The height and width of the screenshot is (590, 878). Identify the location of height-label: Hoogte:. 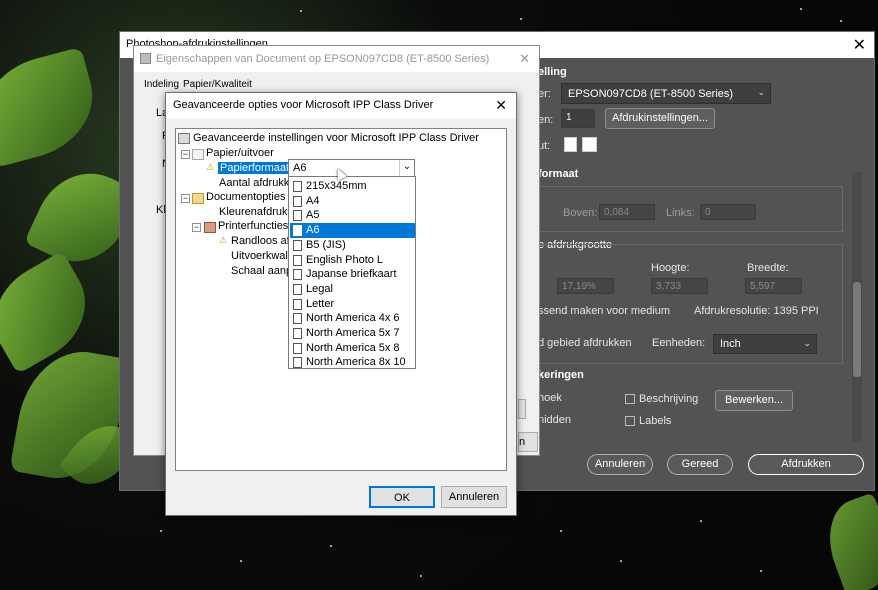
(670, 268).